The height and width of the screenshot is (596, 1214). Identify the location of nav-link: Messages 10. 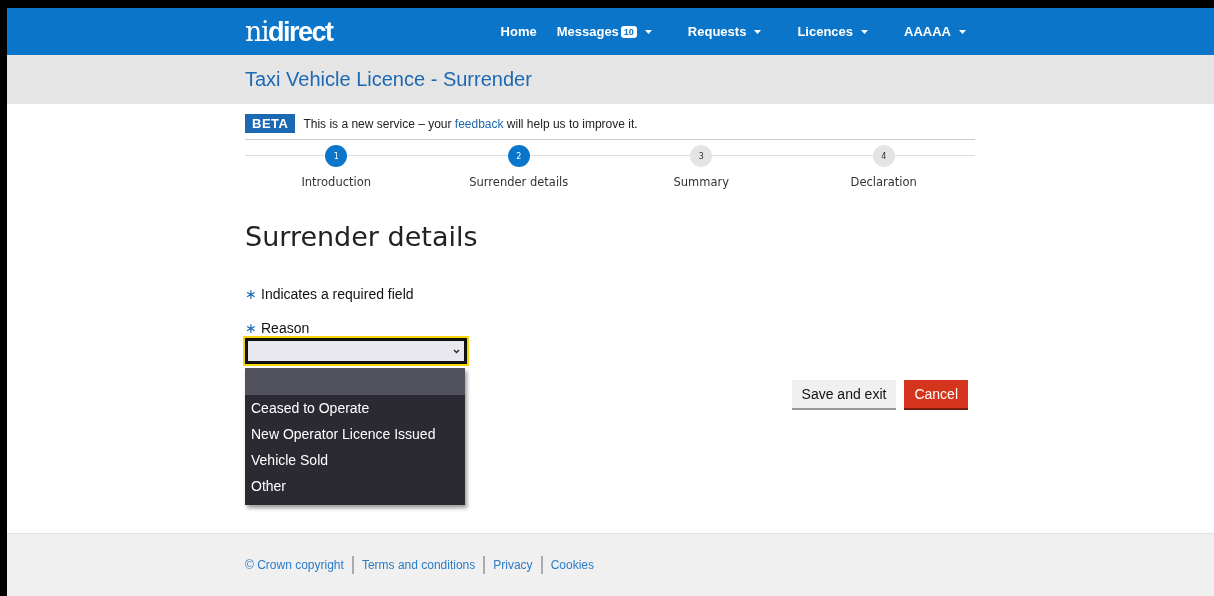
(604, 31).